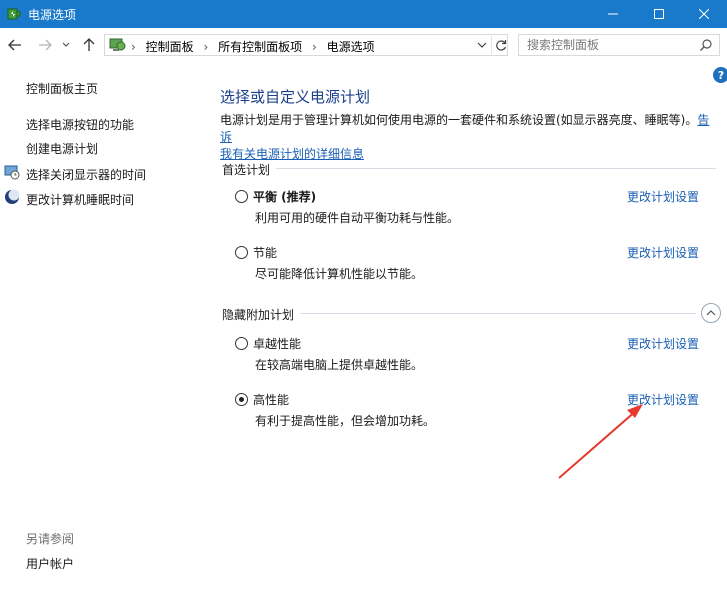 Image resolution: width=727 pixels, height=589 pixels. Describe the element at coordinates (357, 218) in the screenshot. I see `plan-description-balanced: 利用可用的硬件自动平衡功耗与性能。` at that location.